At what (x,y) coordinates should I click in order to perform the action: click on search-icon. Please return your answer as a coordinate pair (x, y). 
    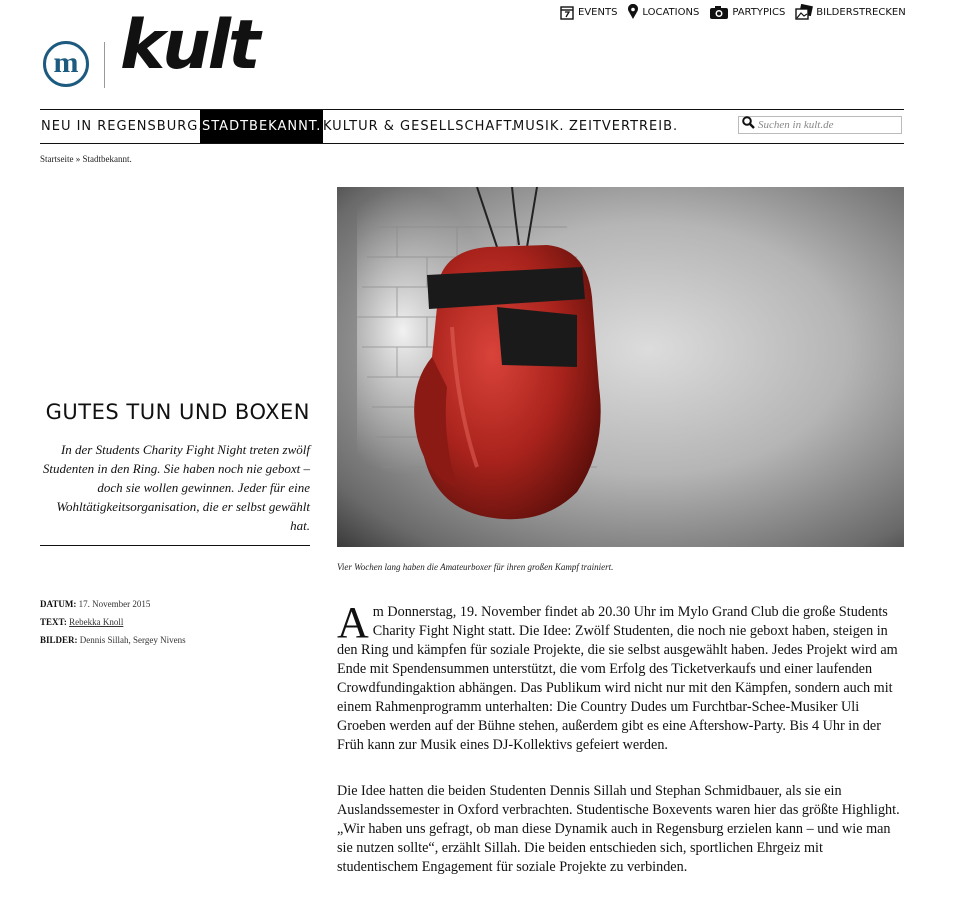
    Looking at the image, I should click on (748, 125).